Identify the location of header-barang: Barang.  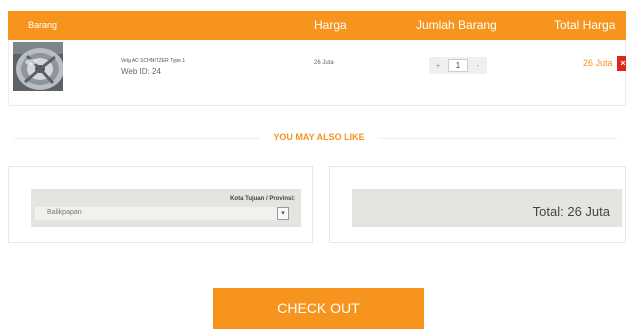
(43, 25).